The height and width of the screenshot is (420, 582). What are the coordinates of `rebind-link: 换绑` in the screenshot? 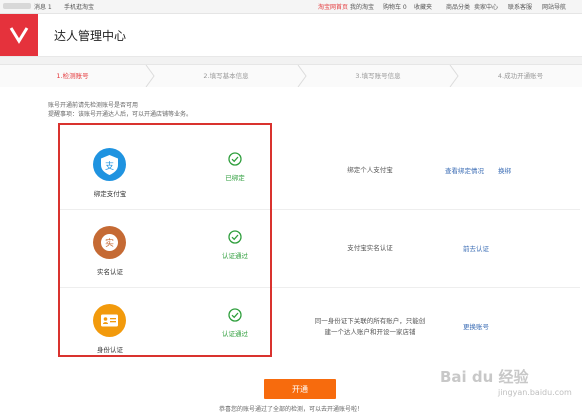 It's located at (504, 170).